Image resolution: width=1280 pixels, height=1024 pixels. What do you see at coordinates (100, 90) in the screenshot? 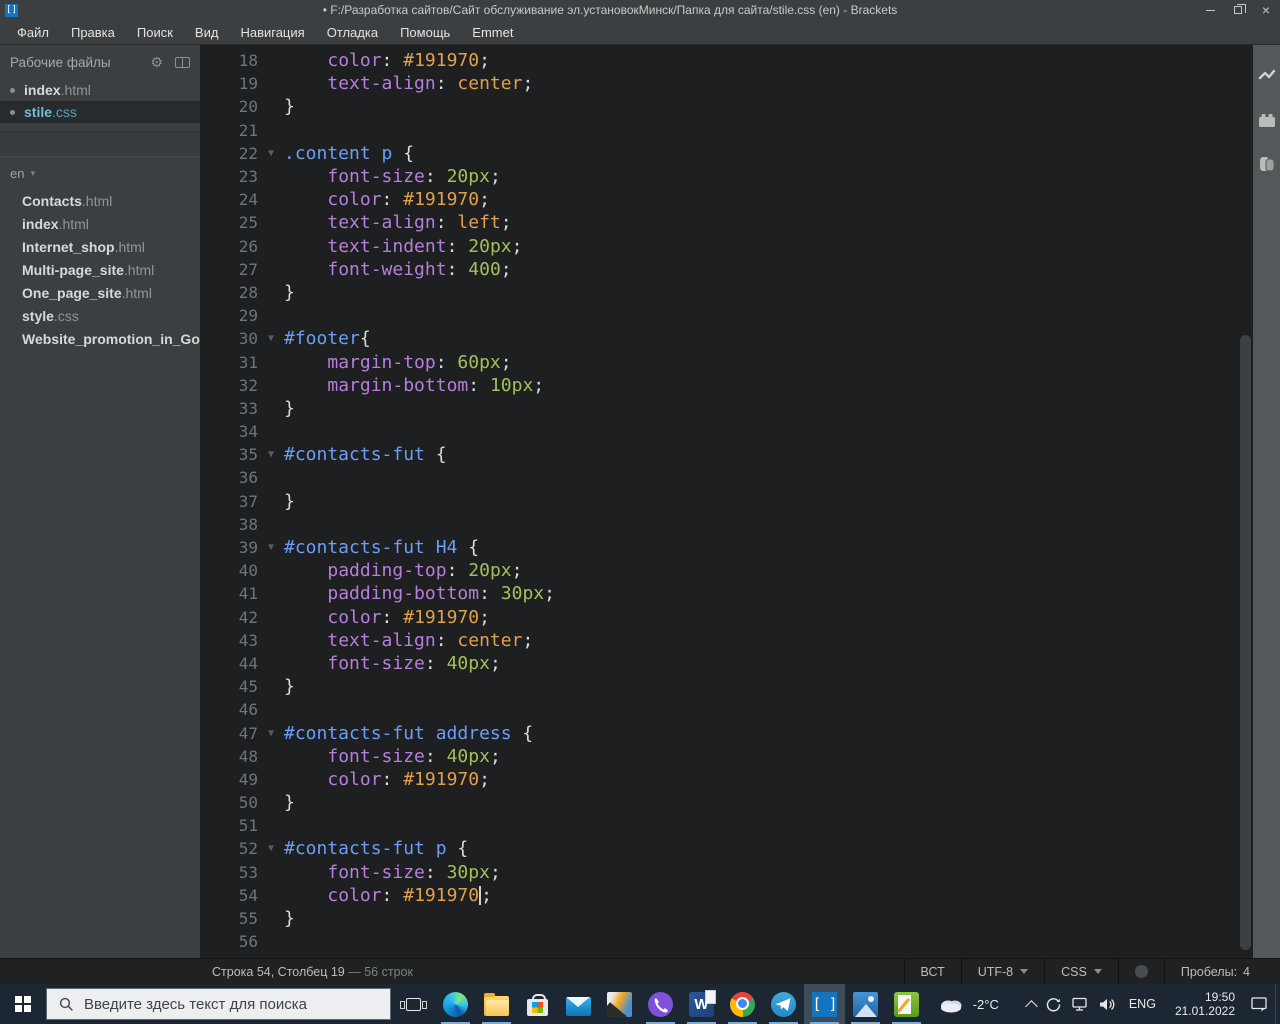
I see `working-file-index.html: index .html` at bounding box center [100, 90].